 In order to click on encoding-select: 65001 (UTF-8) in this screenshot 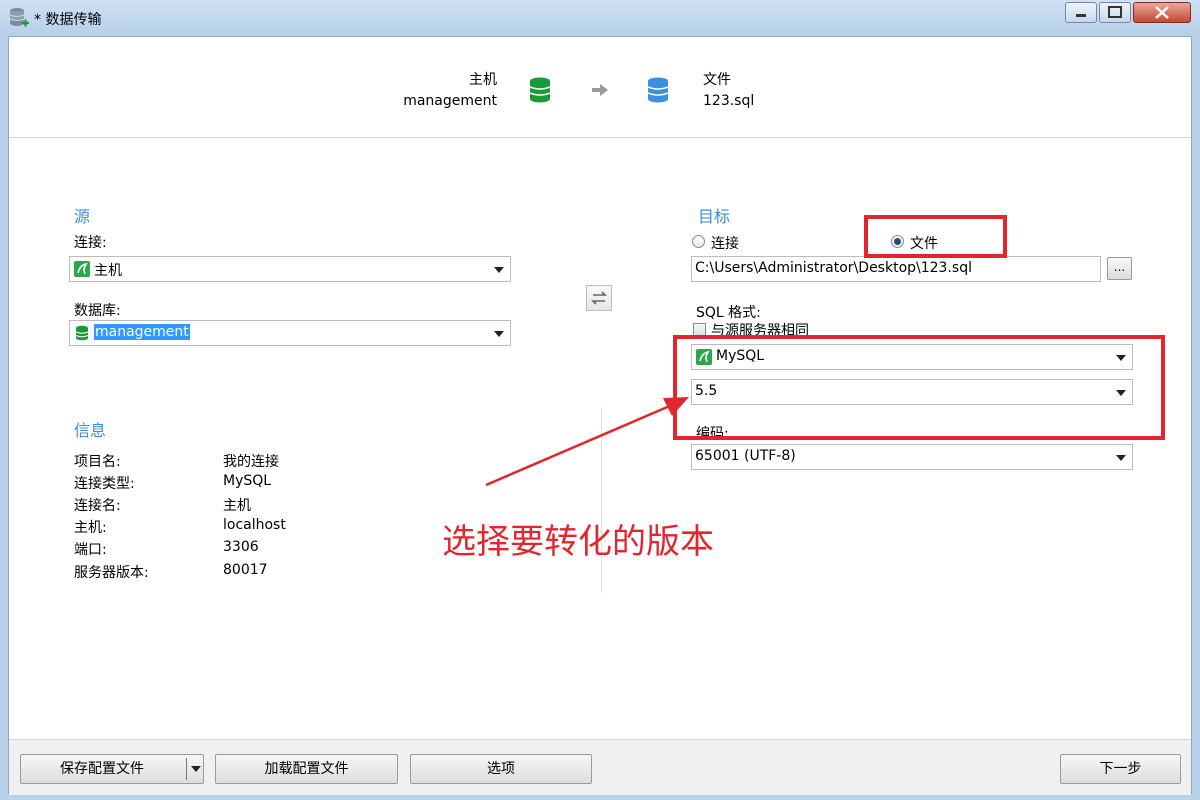, I will do `click(912, 457)`.